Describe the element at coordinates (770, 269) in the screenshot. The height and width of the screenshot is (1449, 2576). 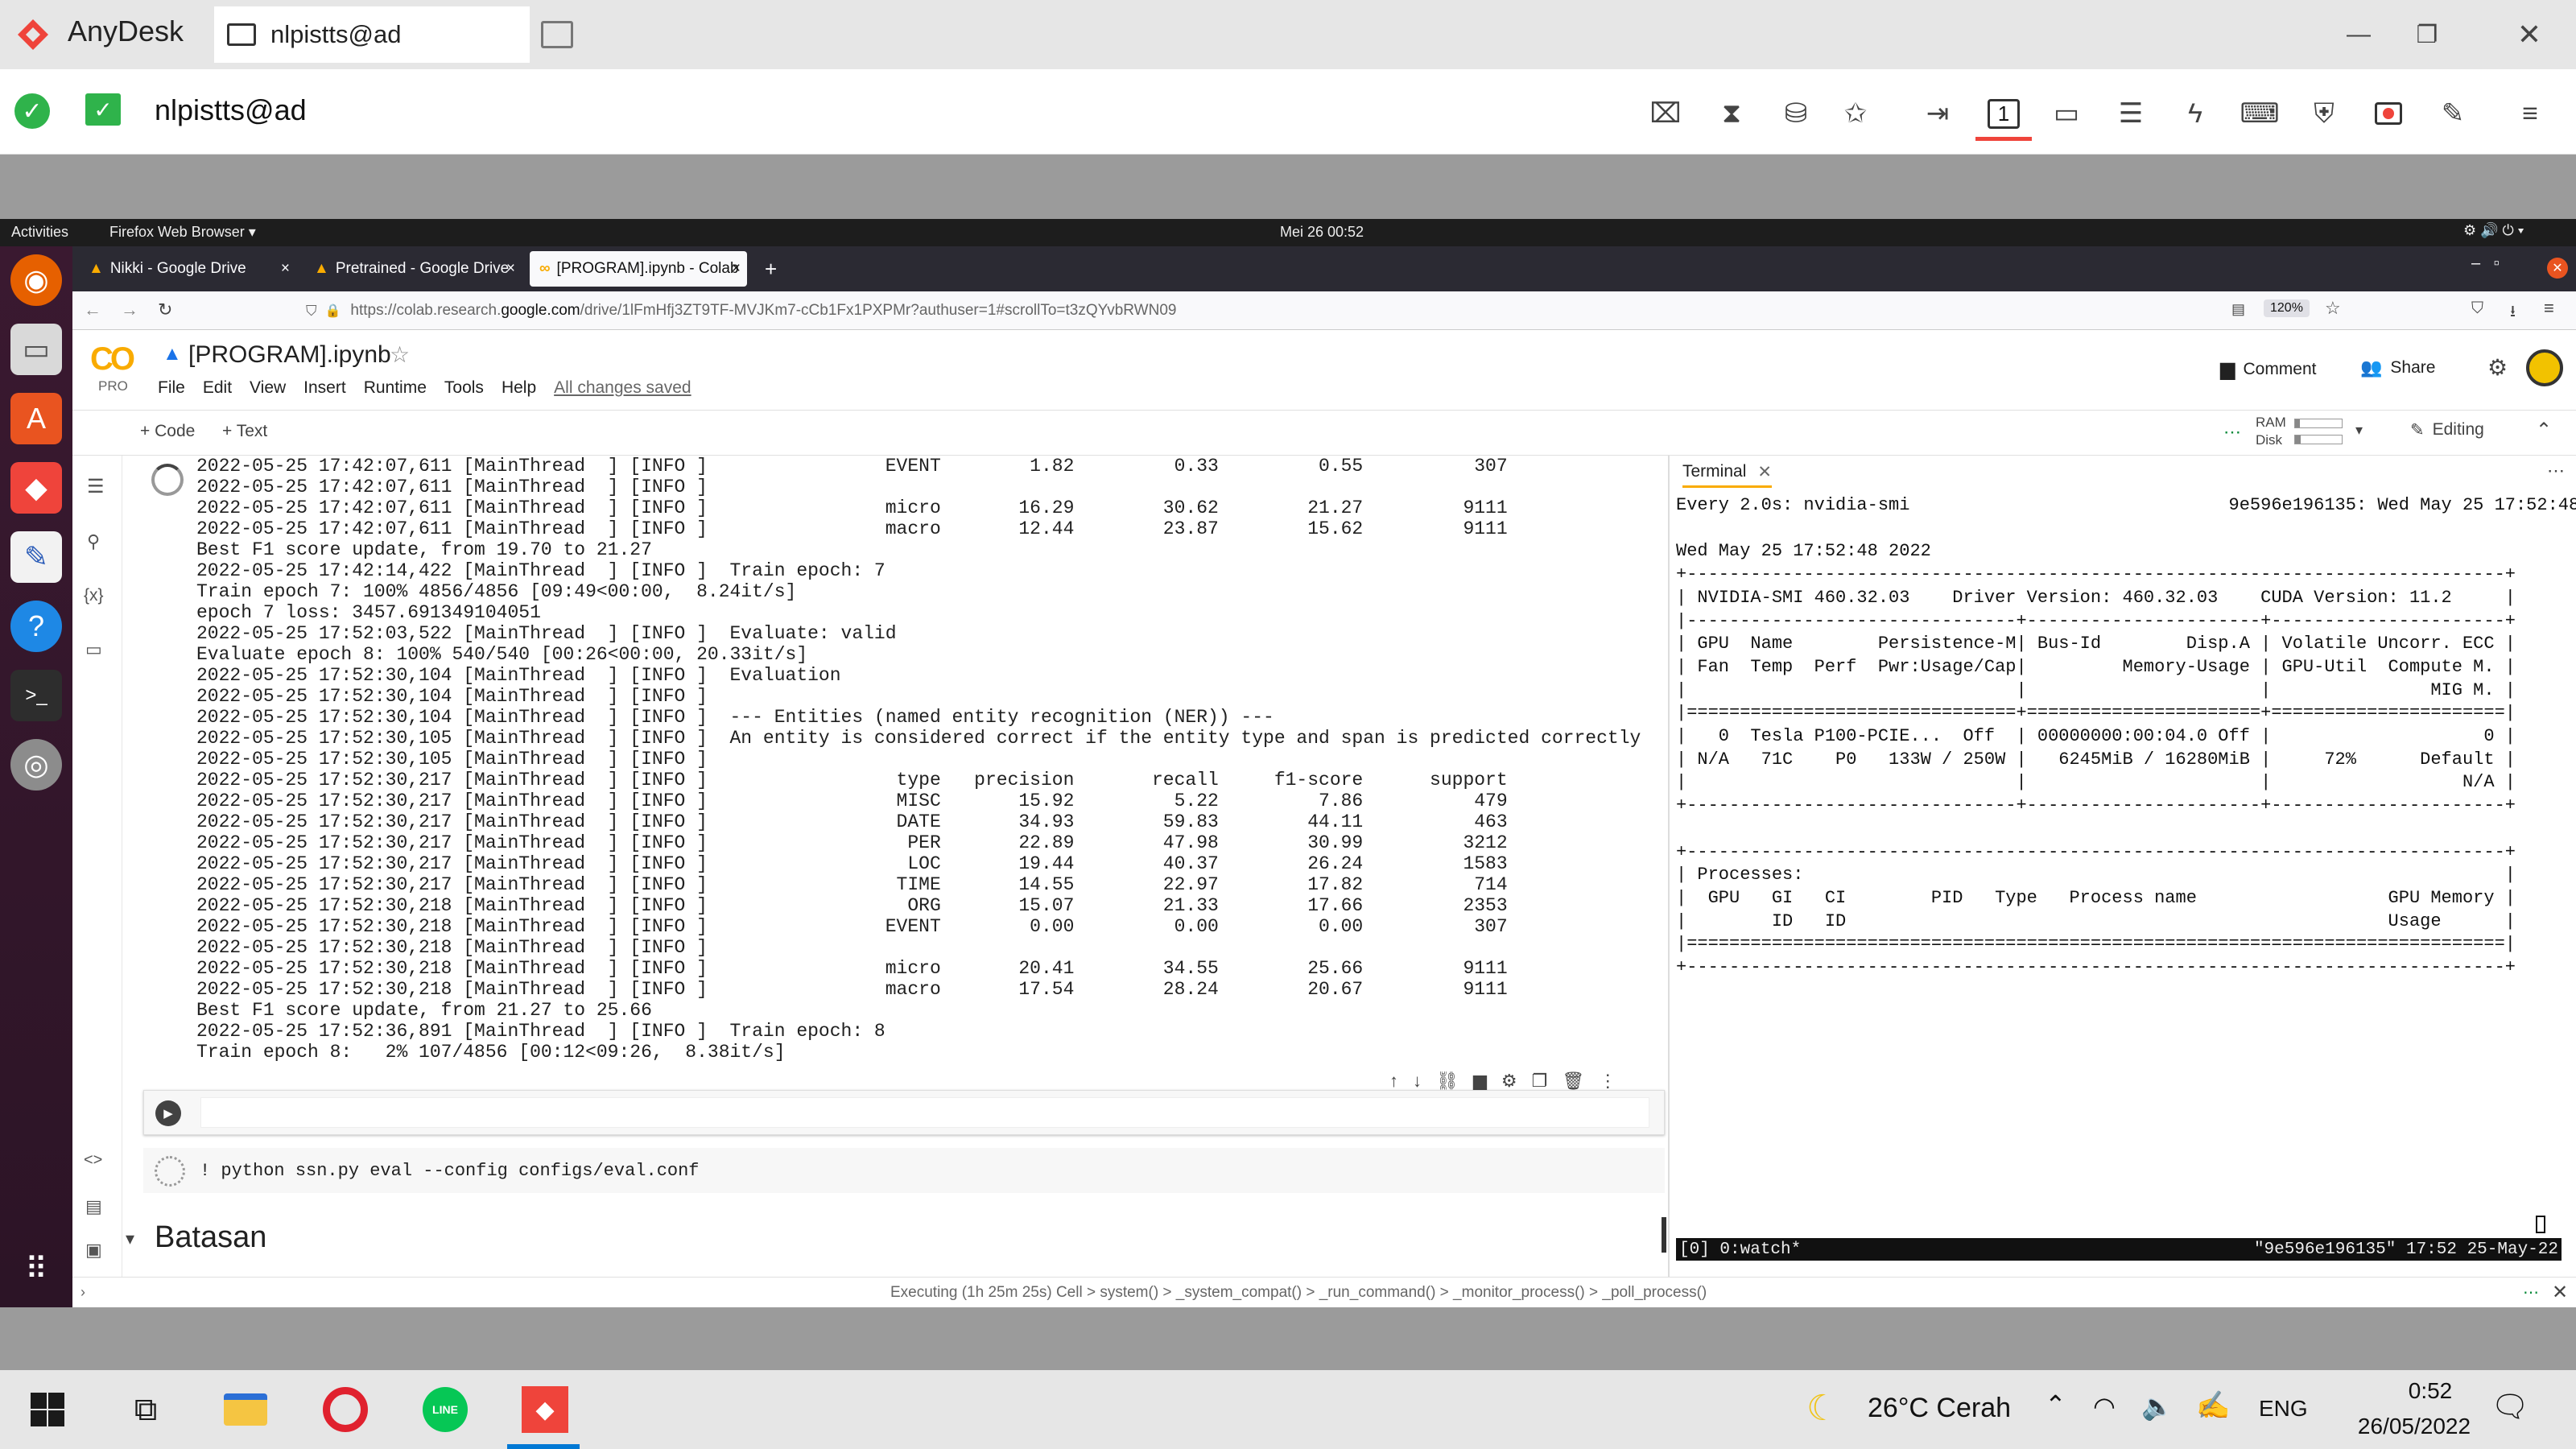
I see `new-tab-button: +` at that location.